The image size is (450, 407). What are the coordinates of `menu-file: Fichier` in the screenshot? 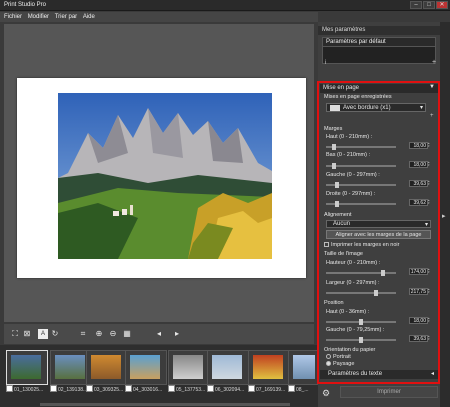 It's located at (13, 17).